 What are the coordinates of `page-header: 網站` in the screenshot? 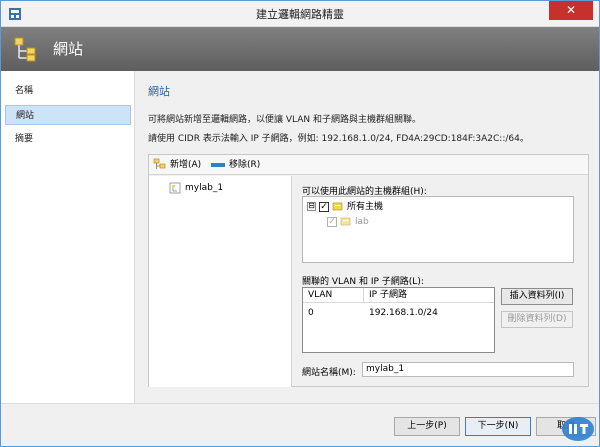 It's located at (300, 49).